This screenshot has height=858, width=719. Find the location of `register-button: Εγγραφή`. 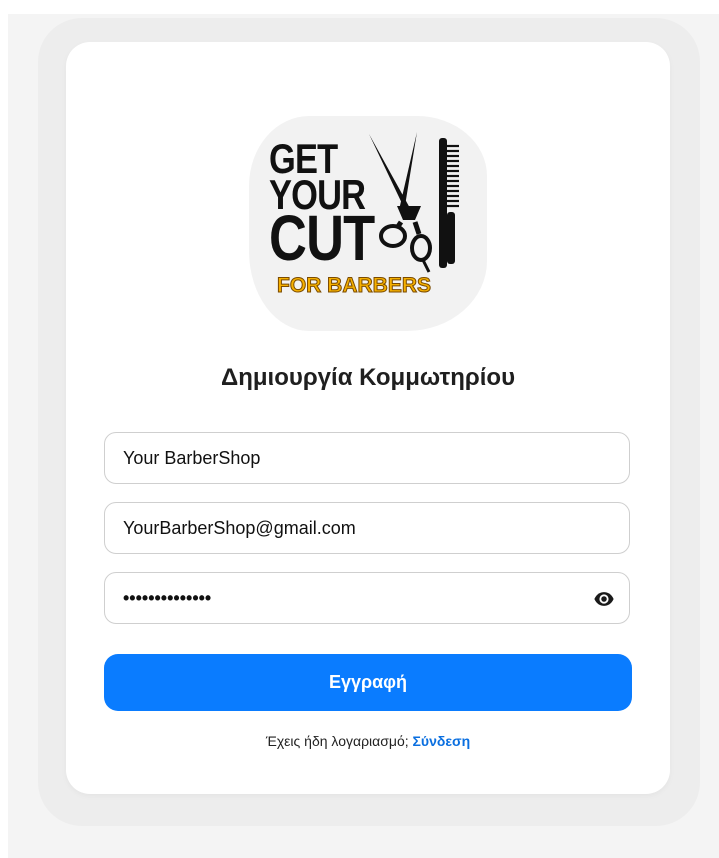

register-button: Εγγραφή is located at coordinates (368, 682).